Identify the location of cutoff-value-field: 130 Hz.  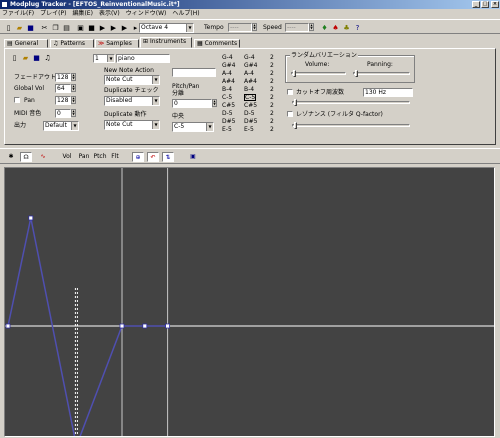
(388, 92).